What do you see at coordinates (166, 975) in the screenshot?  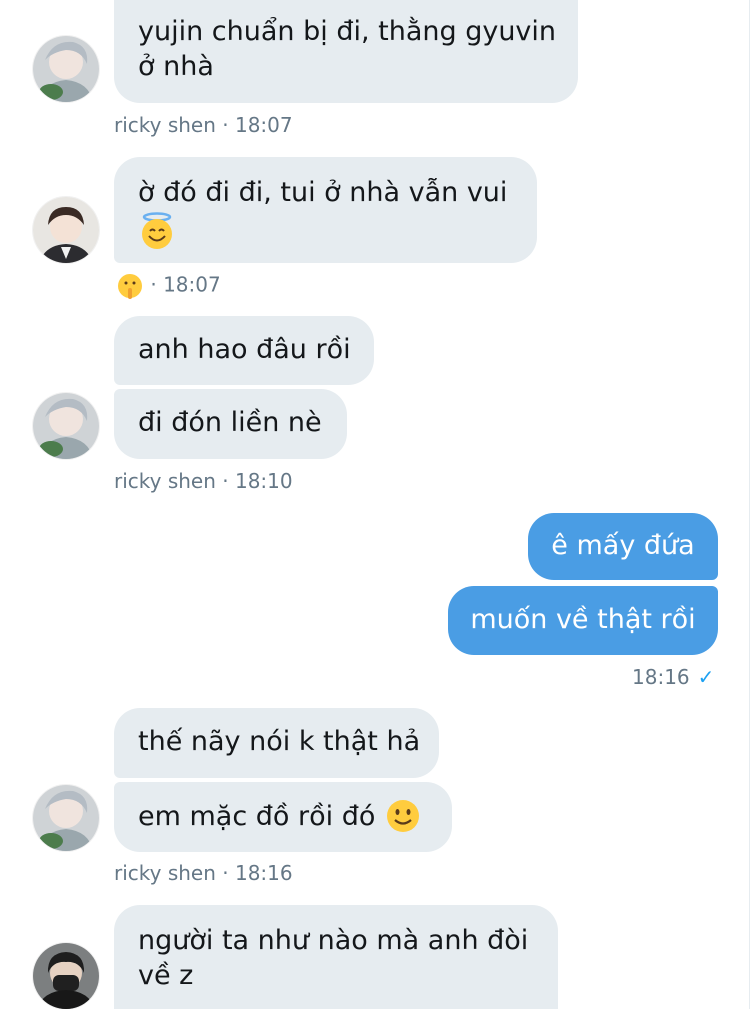 I see `message-text: về z` at bounding box center [166, 975].